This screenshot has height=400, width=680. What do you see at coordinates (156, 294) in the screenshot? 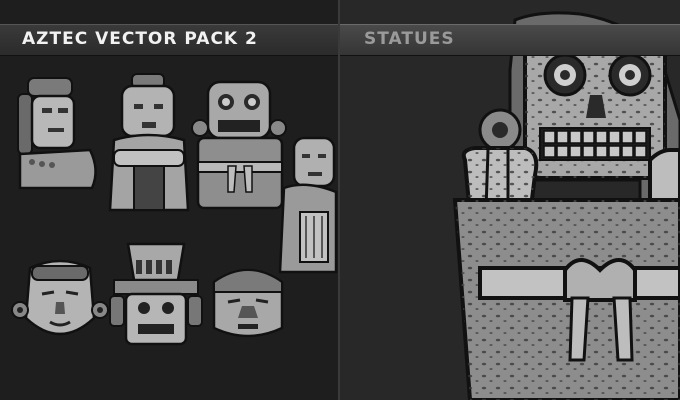
I see `tlaloc-headdress-statue` at bounding box center [156, 294].